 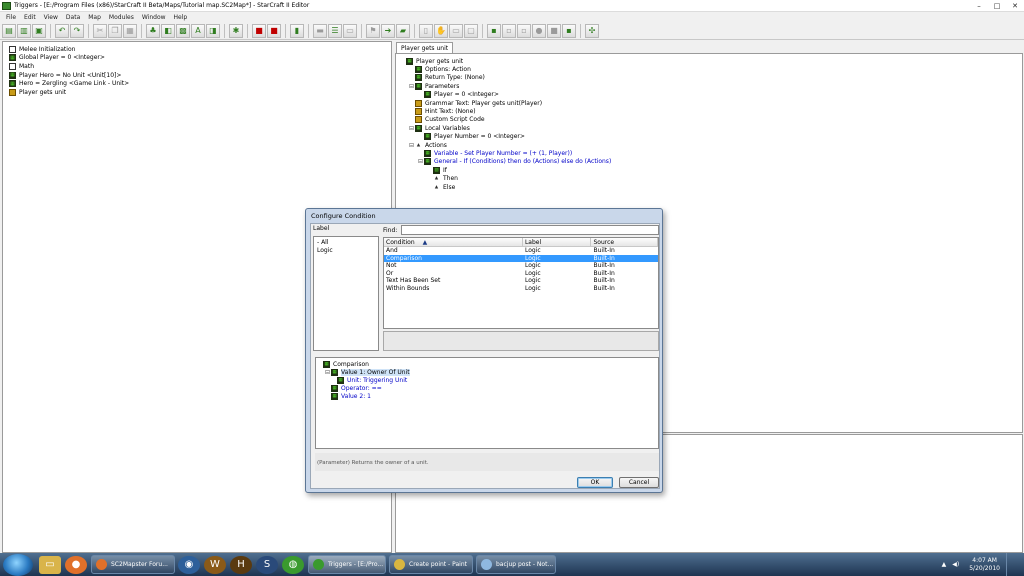 What do you see at coordinates (388, 30) in the screenshot?
I see `run-icon: ➔` at bounding box center [388, 30].